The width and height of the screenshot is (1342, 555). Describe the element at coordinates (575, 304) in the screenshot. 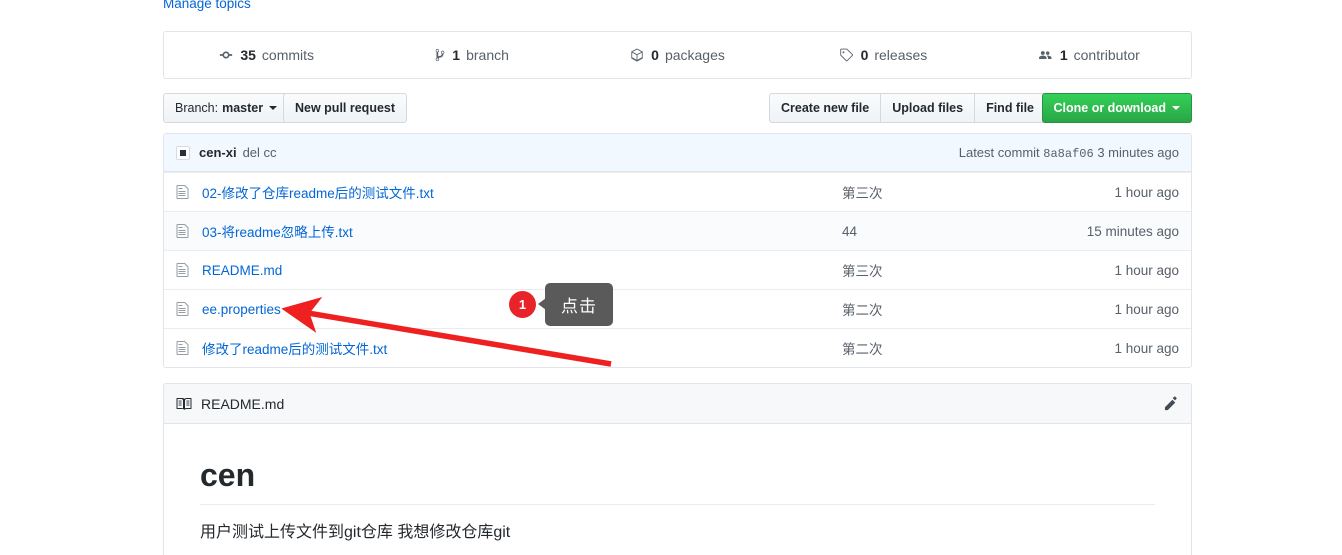

I see `annotation-tooltip: 点击` at that location.